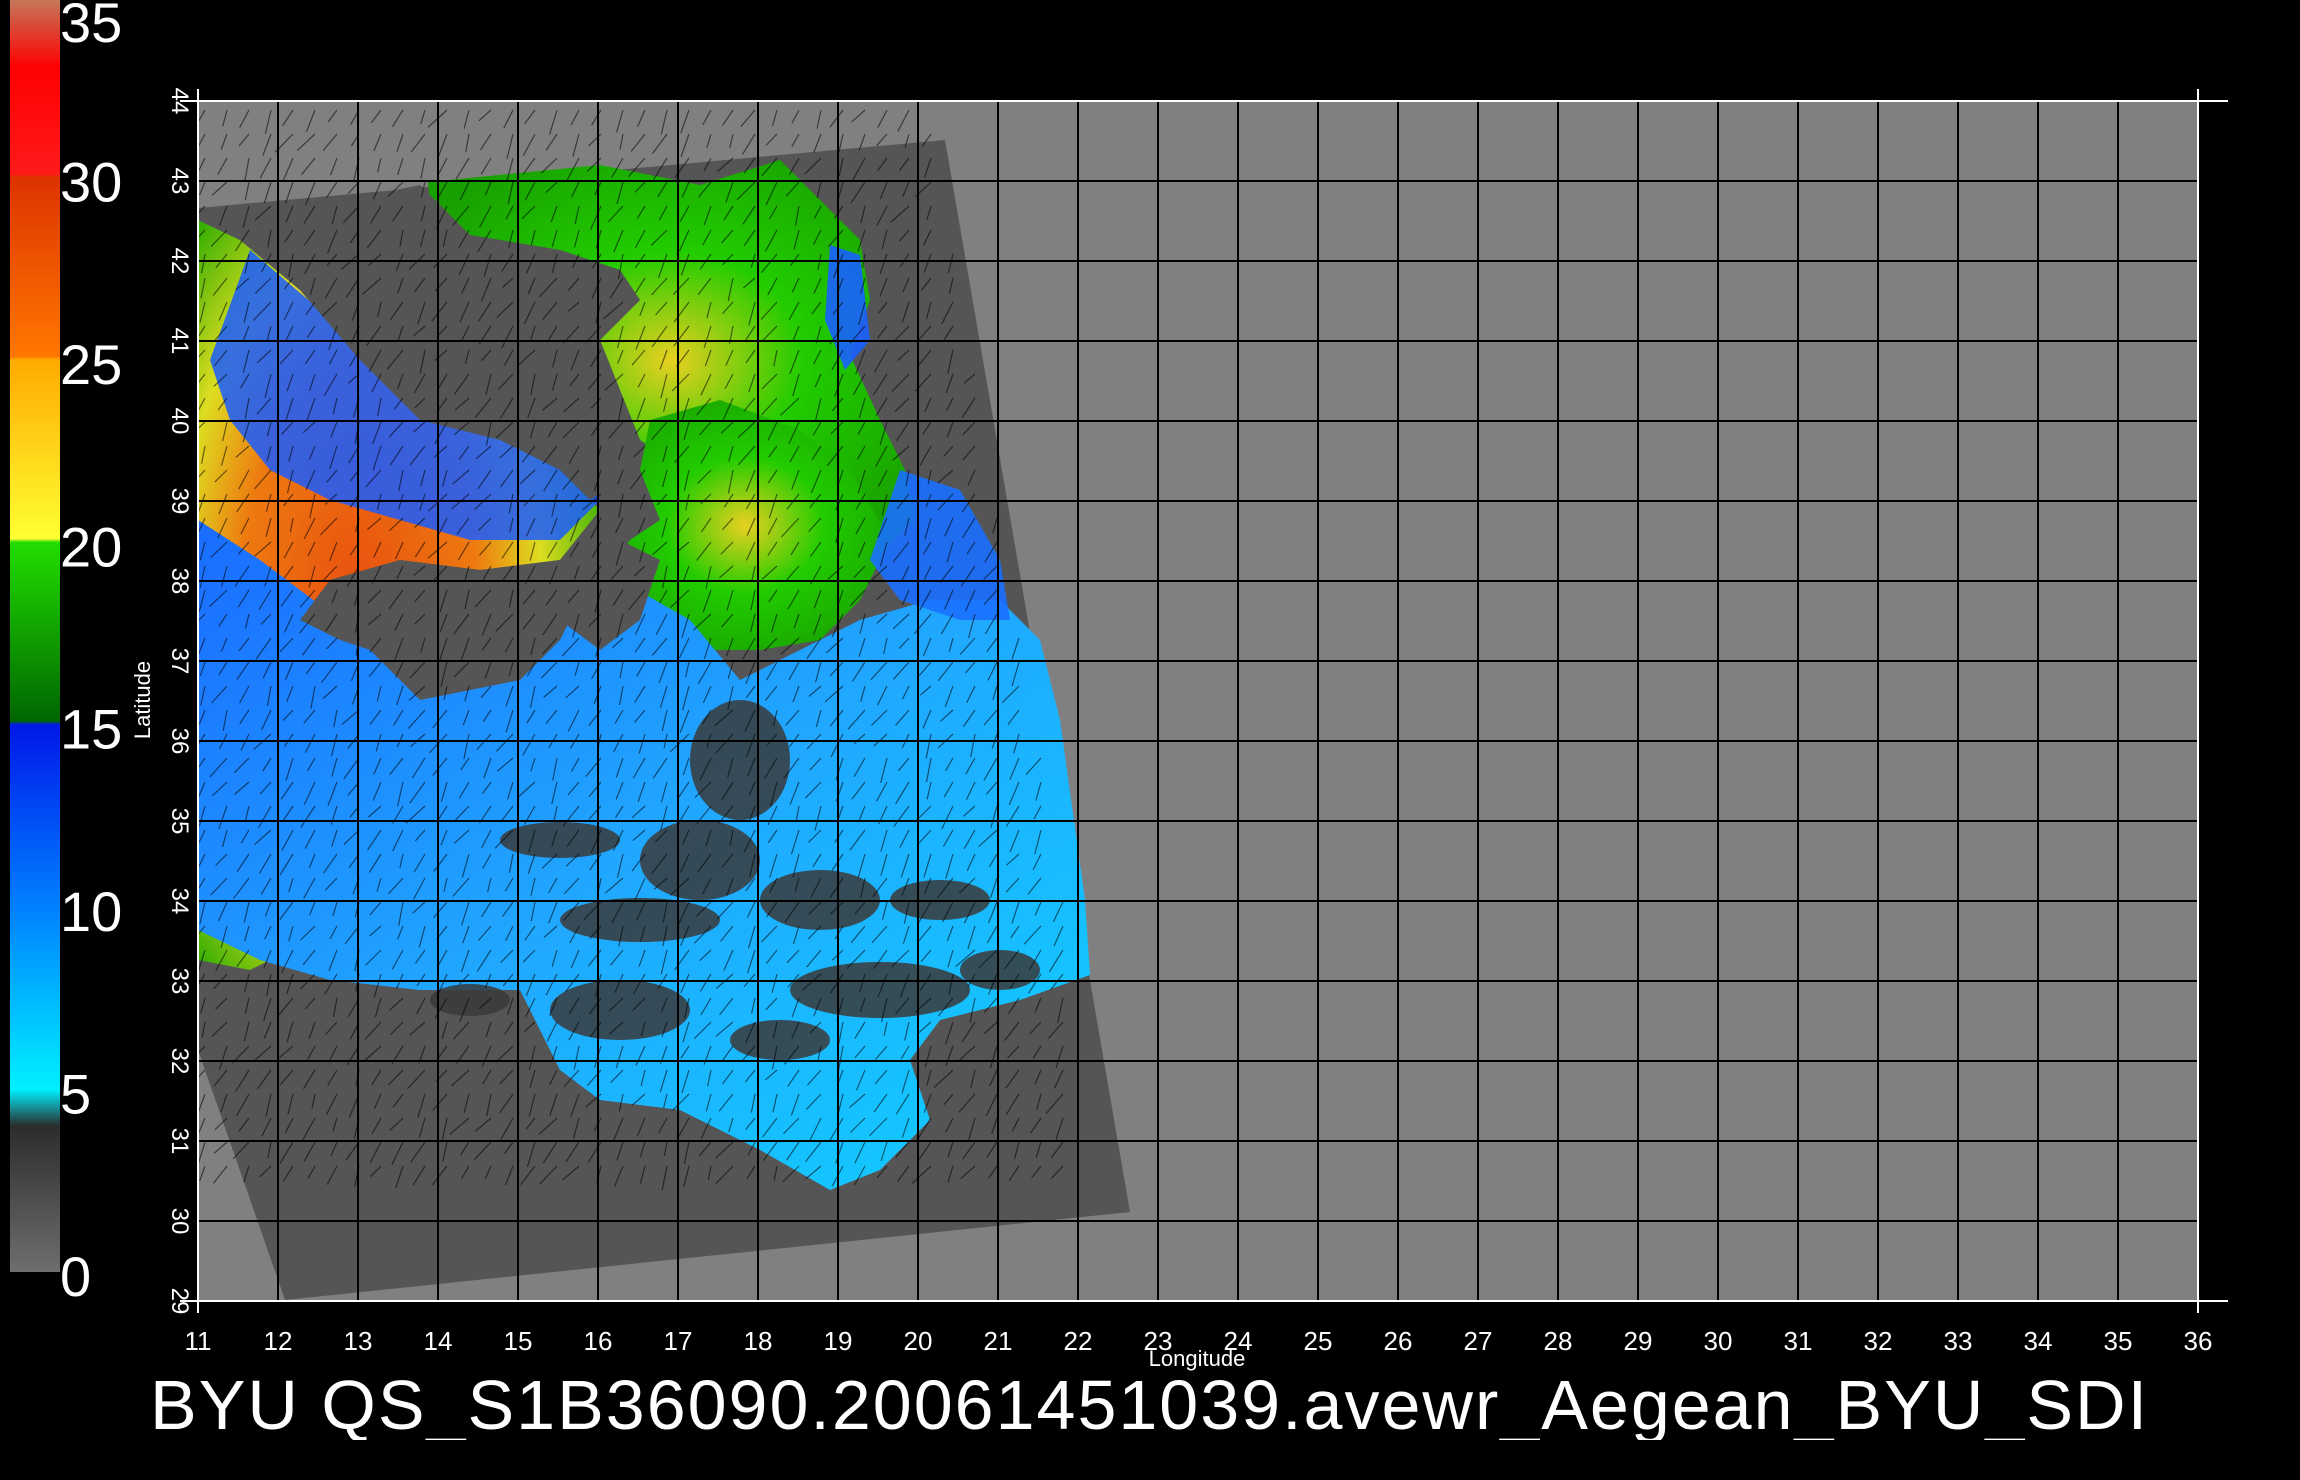  Describe the element at coordinates (91, 181) in the screenshot. I see `colorbar-label: 30` at that location.